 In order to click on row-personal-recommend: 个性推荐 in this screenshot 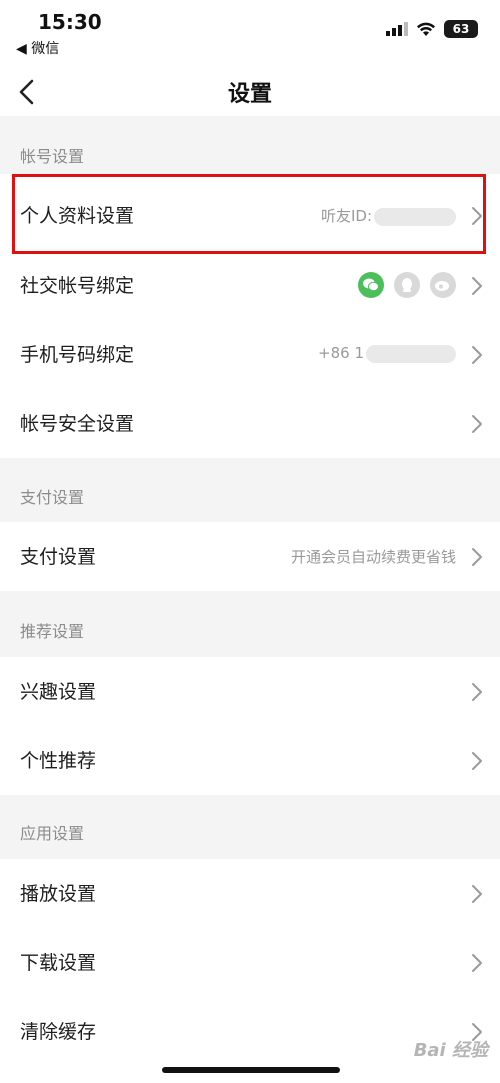, I will do `click(250, 760)`.